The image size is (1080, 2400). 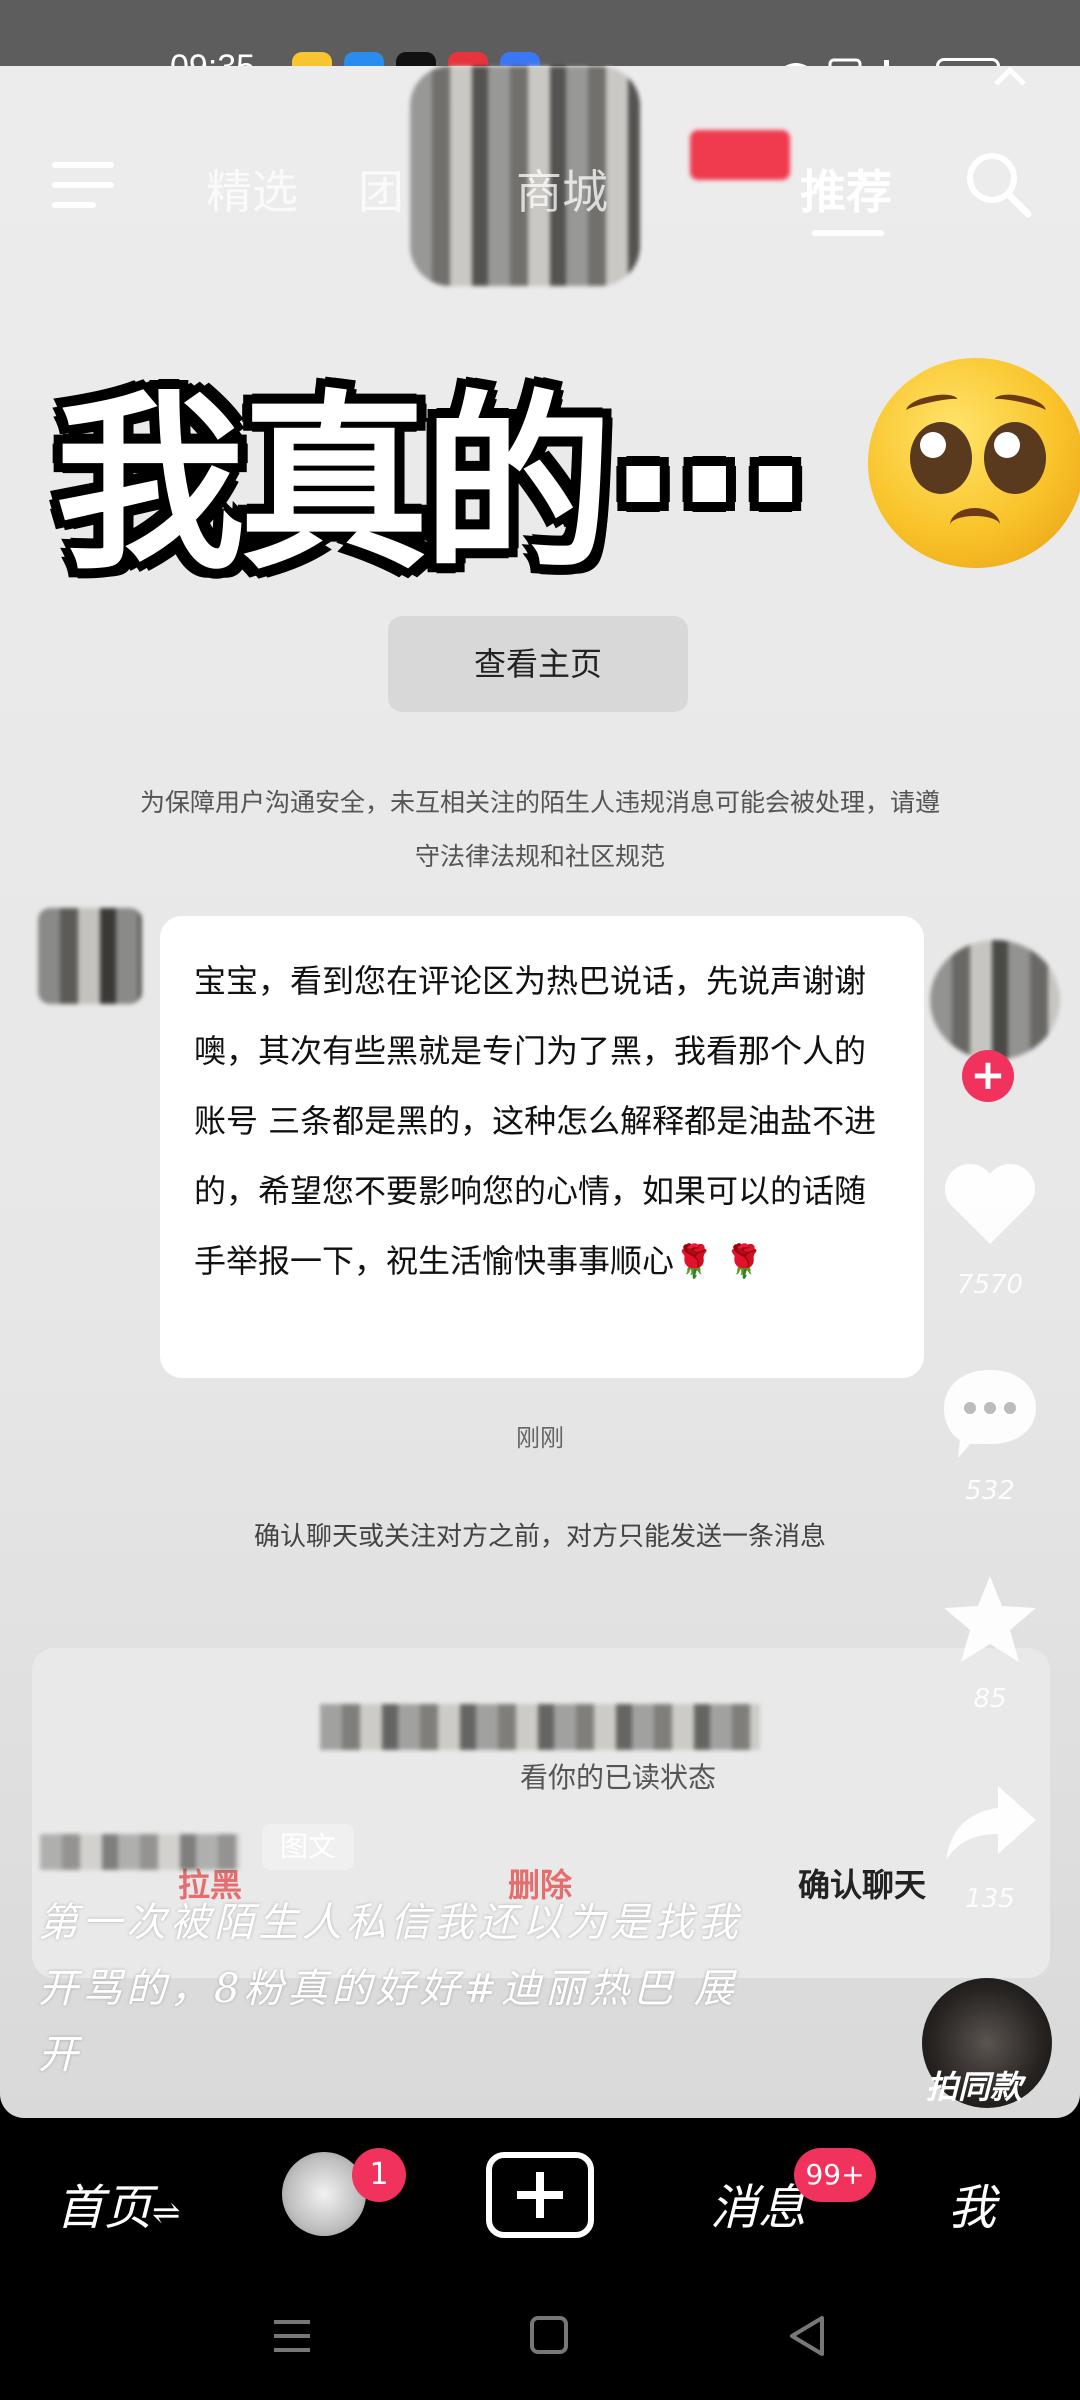 What do you see at coordinates (990, 1699) in the screenshot?
I see `favorite-count: 85` at bounding box center [990, 1699].